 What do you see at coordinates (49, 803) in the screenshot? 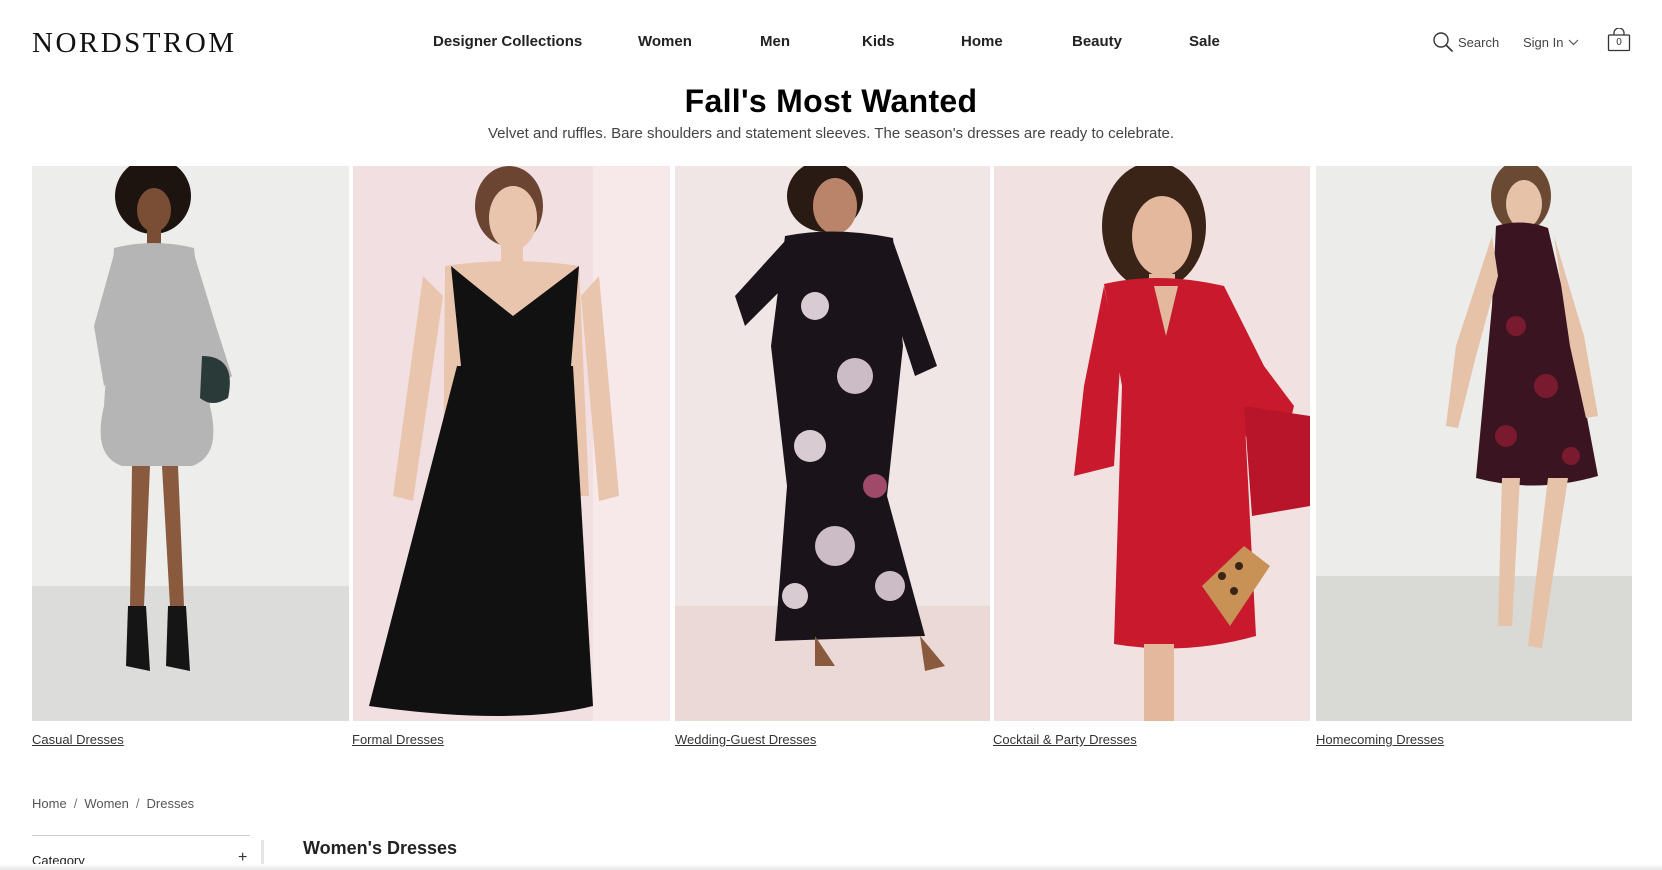
I see `breadcrumb-home: Home` at bounding box center [49, 803].